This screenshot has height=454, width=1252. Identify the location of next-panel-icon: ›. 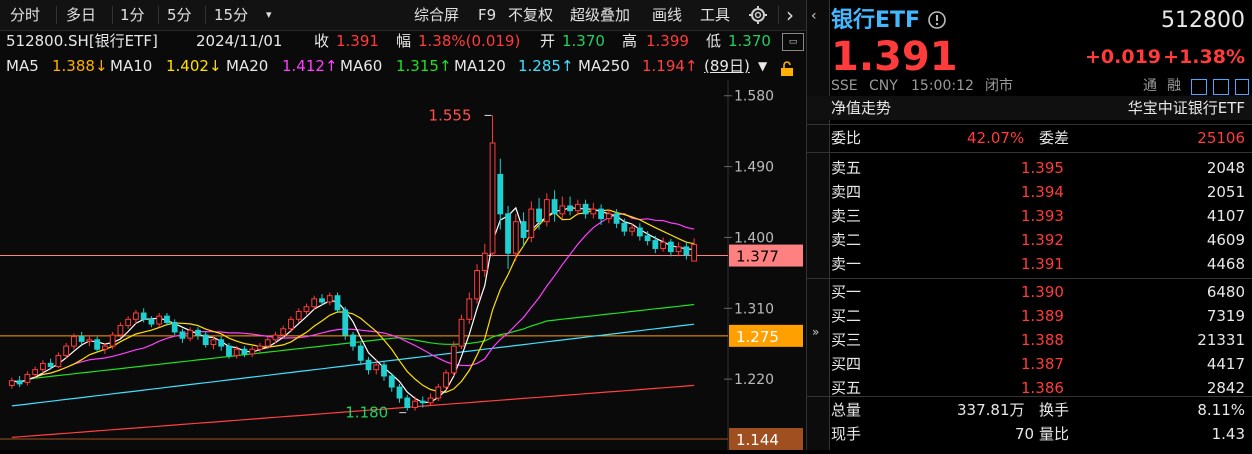
(790, 15).